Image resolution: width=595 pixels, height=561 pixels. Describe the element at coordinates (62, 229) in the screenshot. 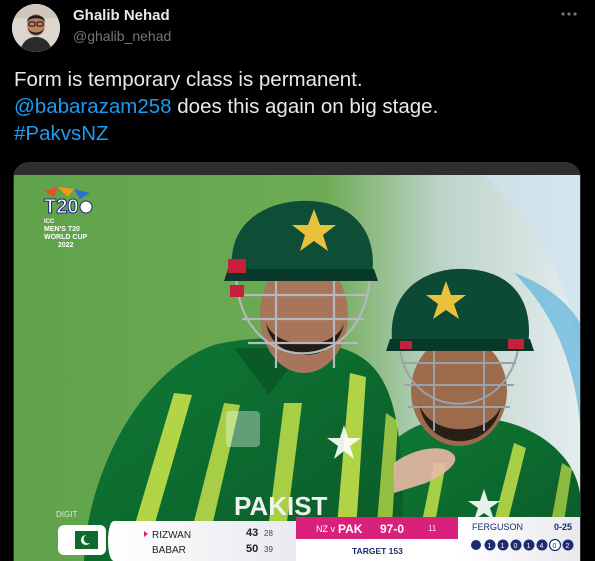

I see `logo-line2: MEN'S T20` at that location.